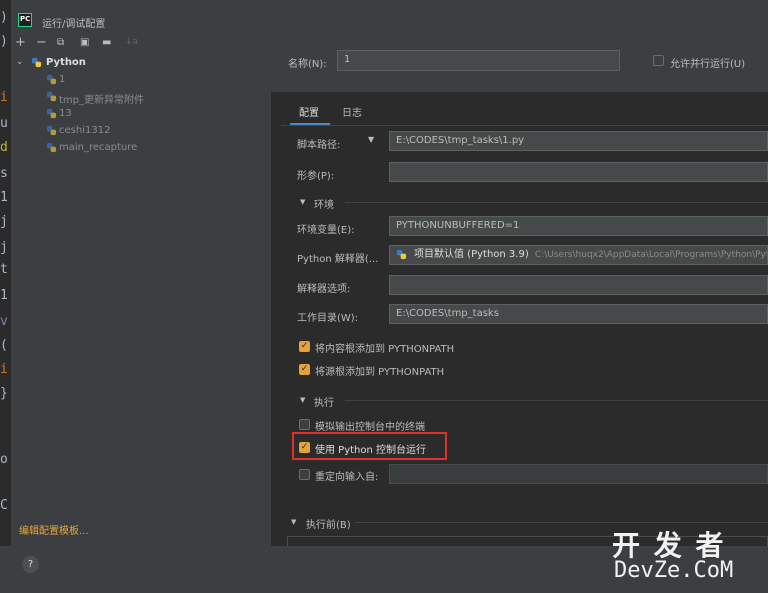  I want to click on add-content-roots-checkbox: ✓, so click(304, 346).